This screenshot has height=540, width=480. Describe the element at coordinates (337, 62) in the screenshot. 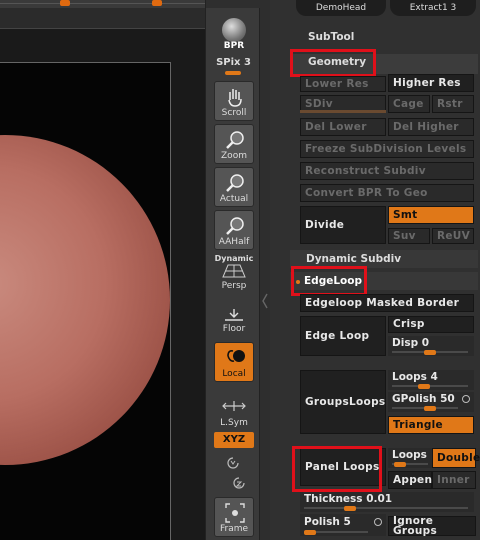

I see `geometry-header: Geometry` at that location.